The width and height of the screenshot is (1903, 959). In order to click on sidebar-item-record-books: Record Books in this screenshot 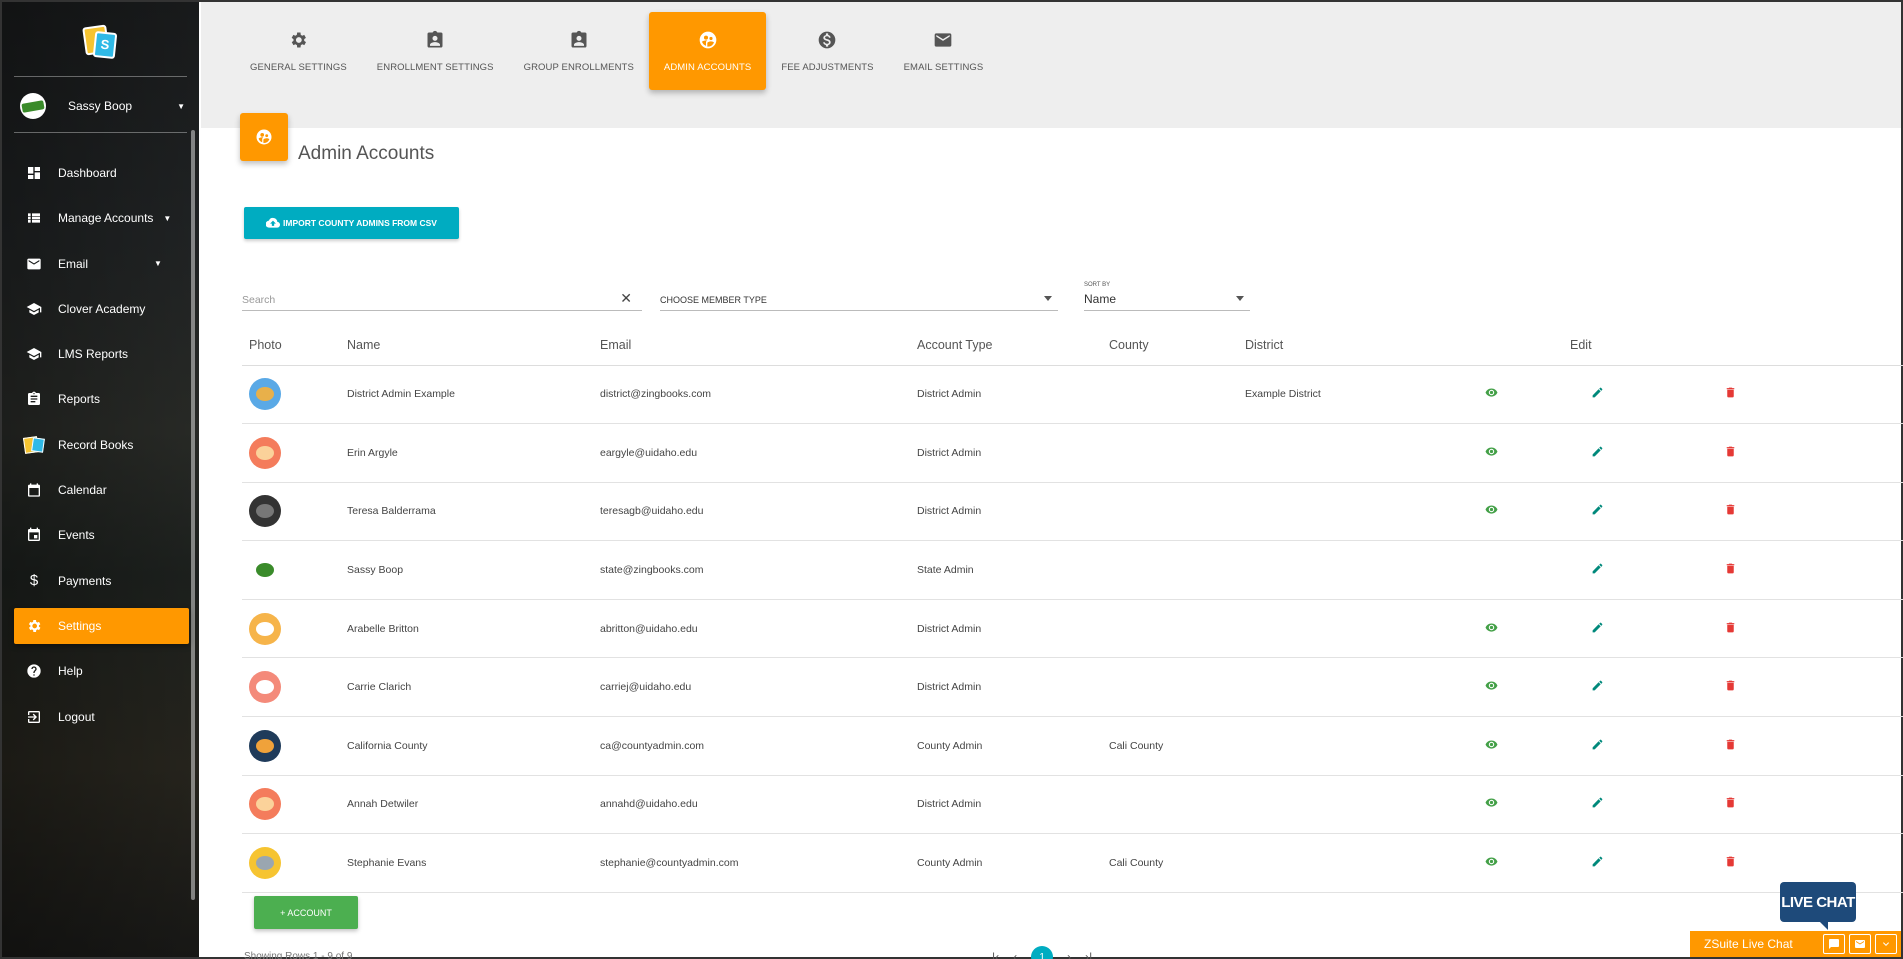, I will do `click(101, 445)`.